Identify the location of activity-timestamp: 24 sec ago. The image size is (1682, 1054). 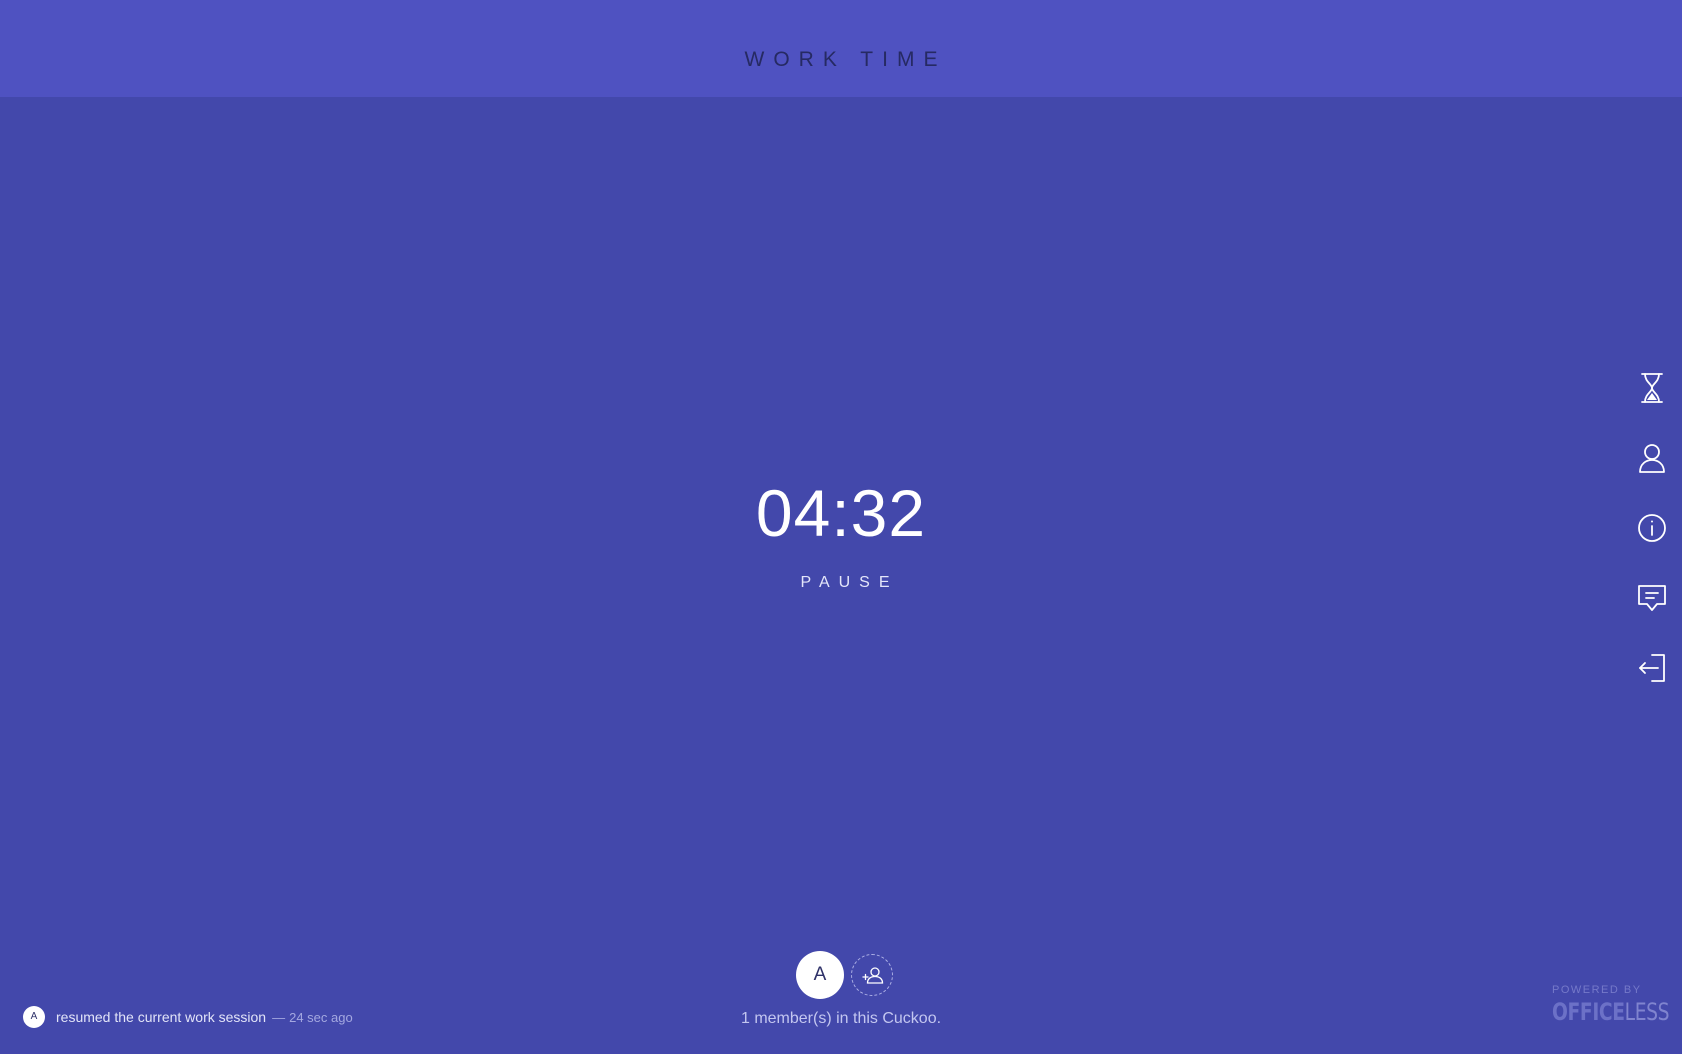
(321, 1017).